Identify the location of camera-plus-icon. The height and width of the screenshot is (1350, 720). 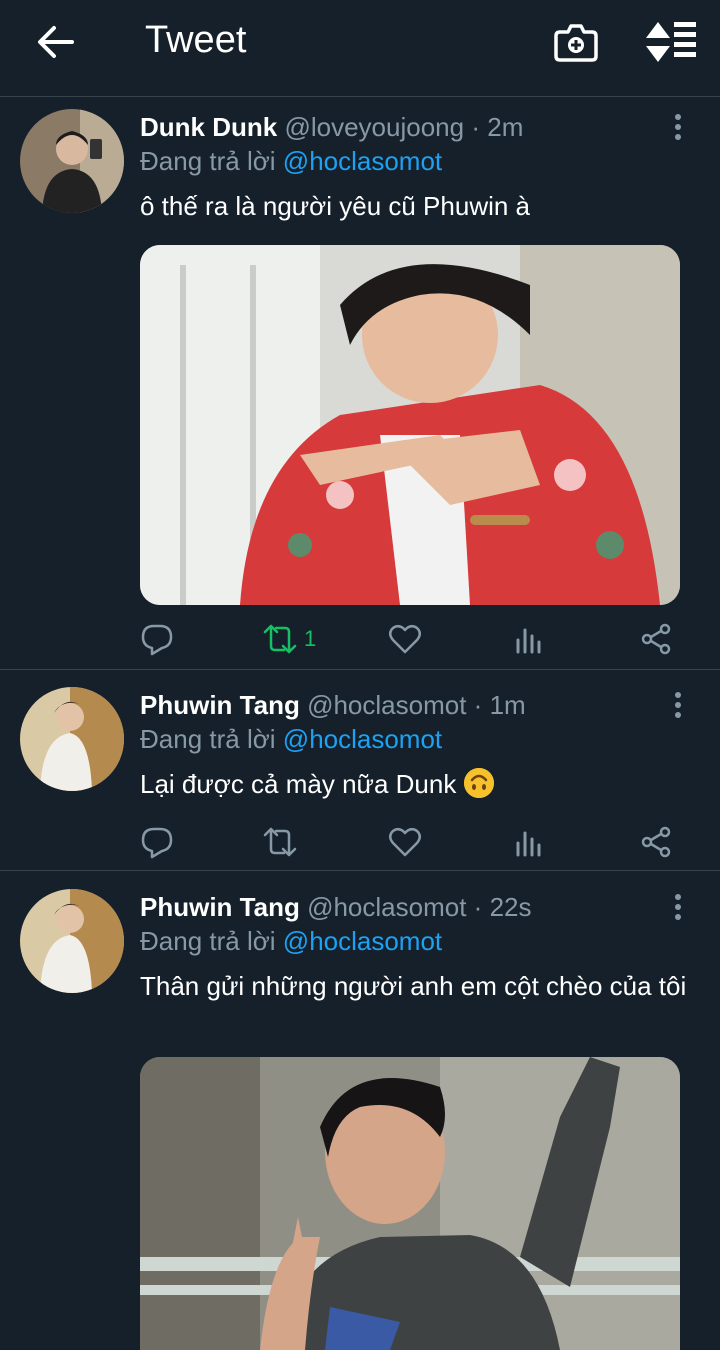
(576, 43).